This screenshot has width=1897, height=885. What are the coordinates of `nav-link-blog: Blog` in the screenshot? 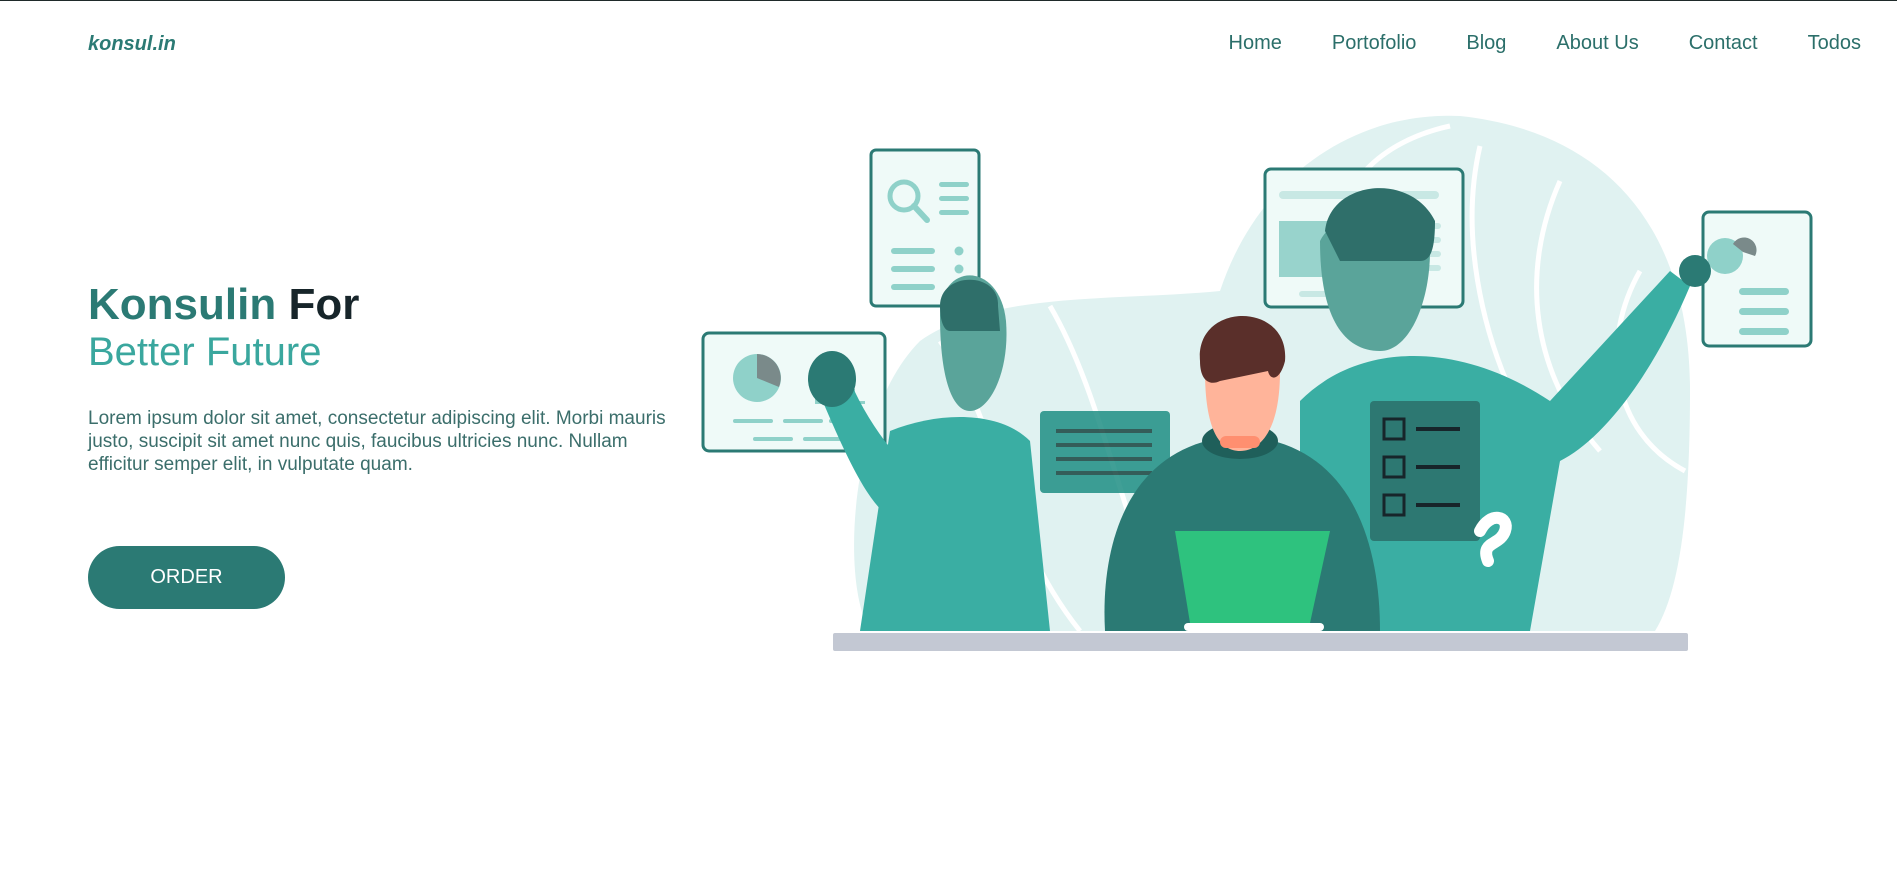 It's located at (1486, 43).